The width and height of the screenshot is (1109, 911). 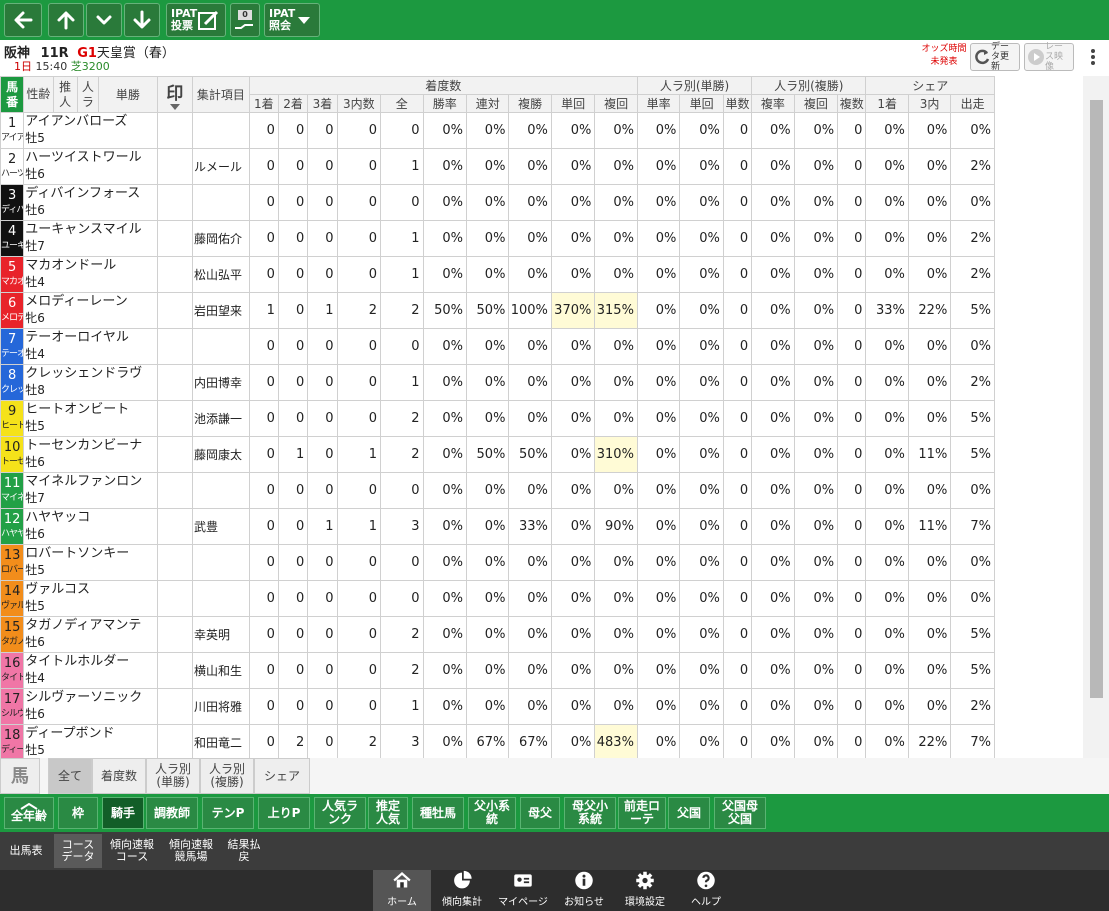 I want to click on horse-name: ハーツイストワール, so click(x=89, y=158).